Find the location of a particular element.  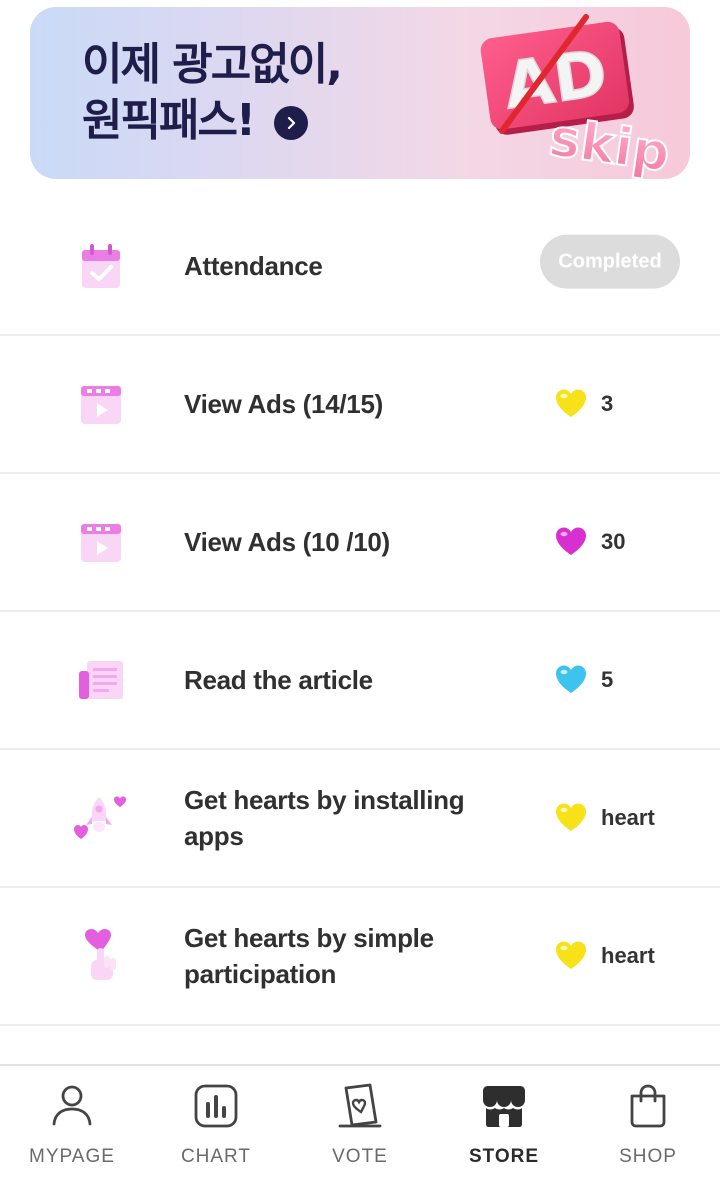

newspaper-icon is located at coordinates (101, 680).